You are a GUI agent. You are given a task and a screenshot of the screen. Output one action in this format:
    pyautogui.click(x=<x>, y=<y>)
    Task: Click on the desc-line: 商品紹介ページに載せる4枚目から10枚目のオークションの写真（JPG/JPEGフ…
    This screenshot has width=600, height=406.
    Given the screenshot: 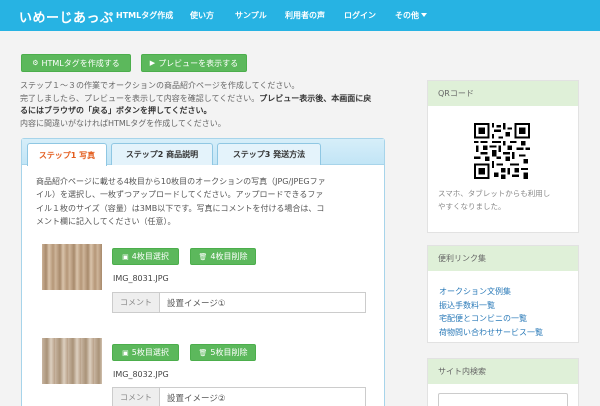 What is the action you would take?
    pyautogui.click(x=181, y=181)
    